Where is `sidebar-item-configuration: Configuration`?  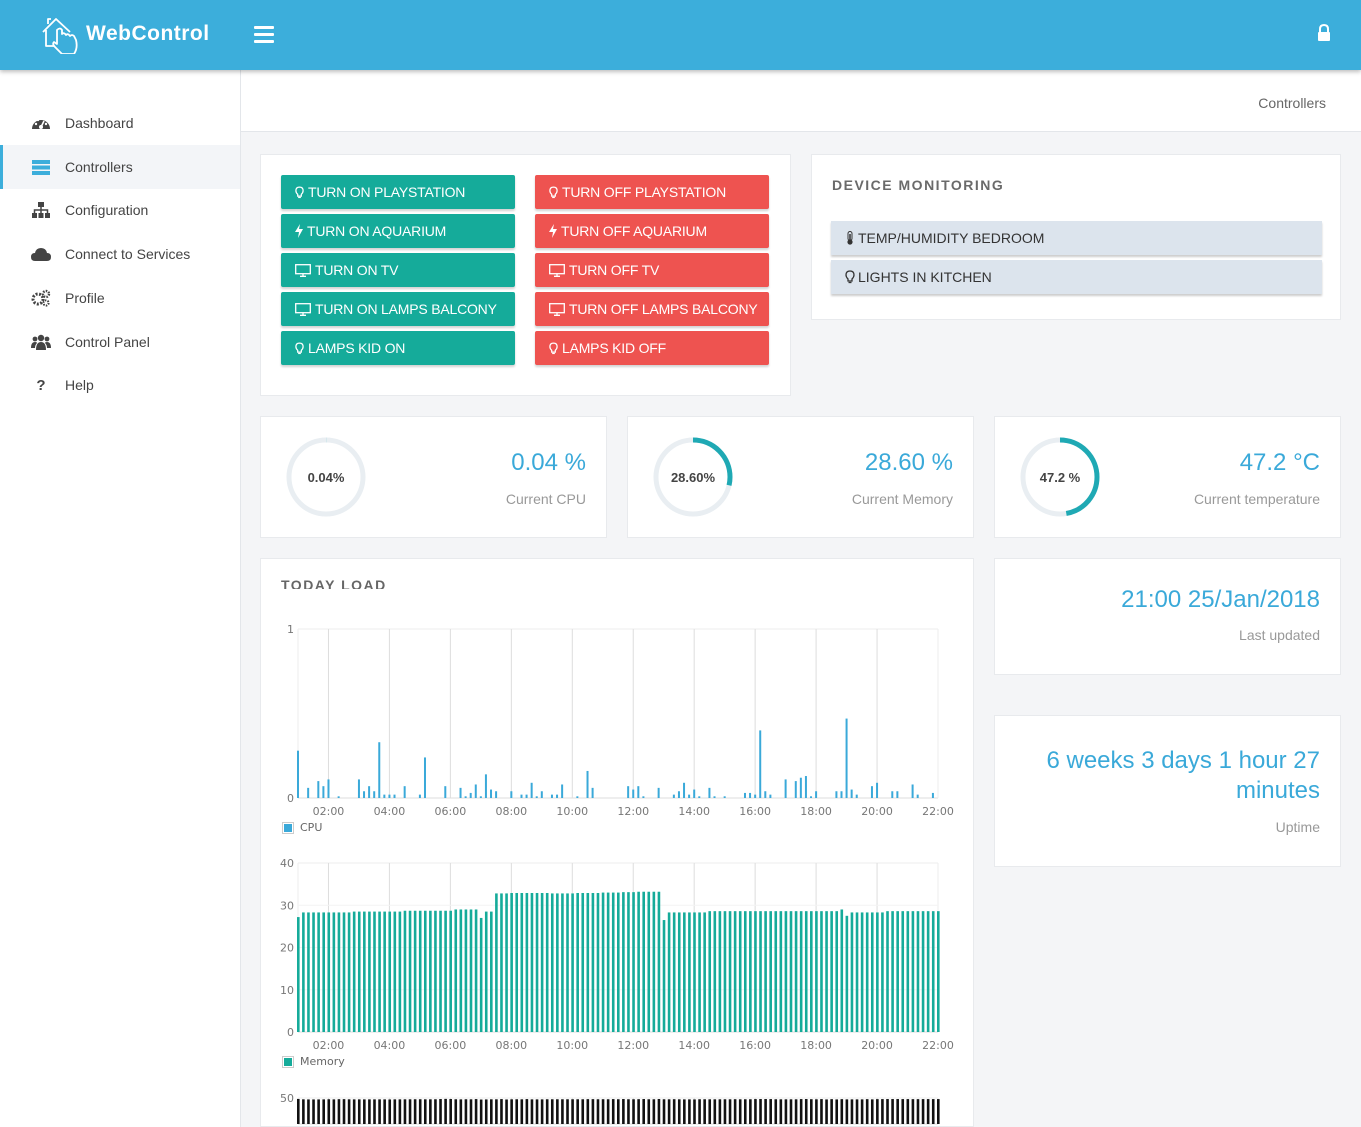 sidebar-item-configuration: Configuration is located at coordinates (120, 210).